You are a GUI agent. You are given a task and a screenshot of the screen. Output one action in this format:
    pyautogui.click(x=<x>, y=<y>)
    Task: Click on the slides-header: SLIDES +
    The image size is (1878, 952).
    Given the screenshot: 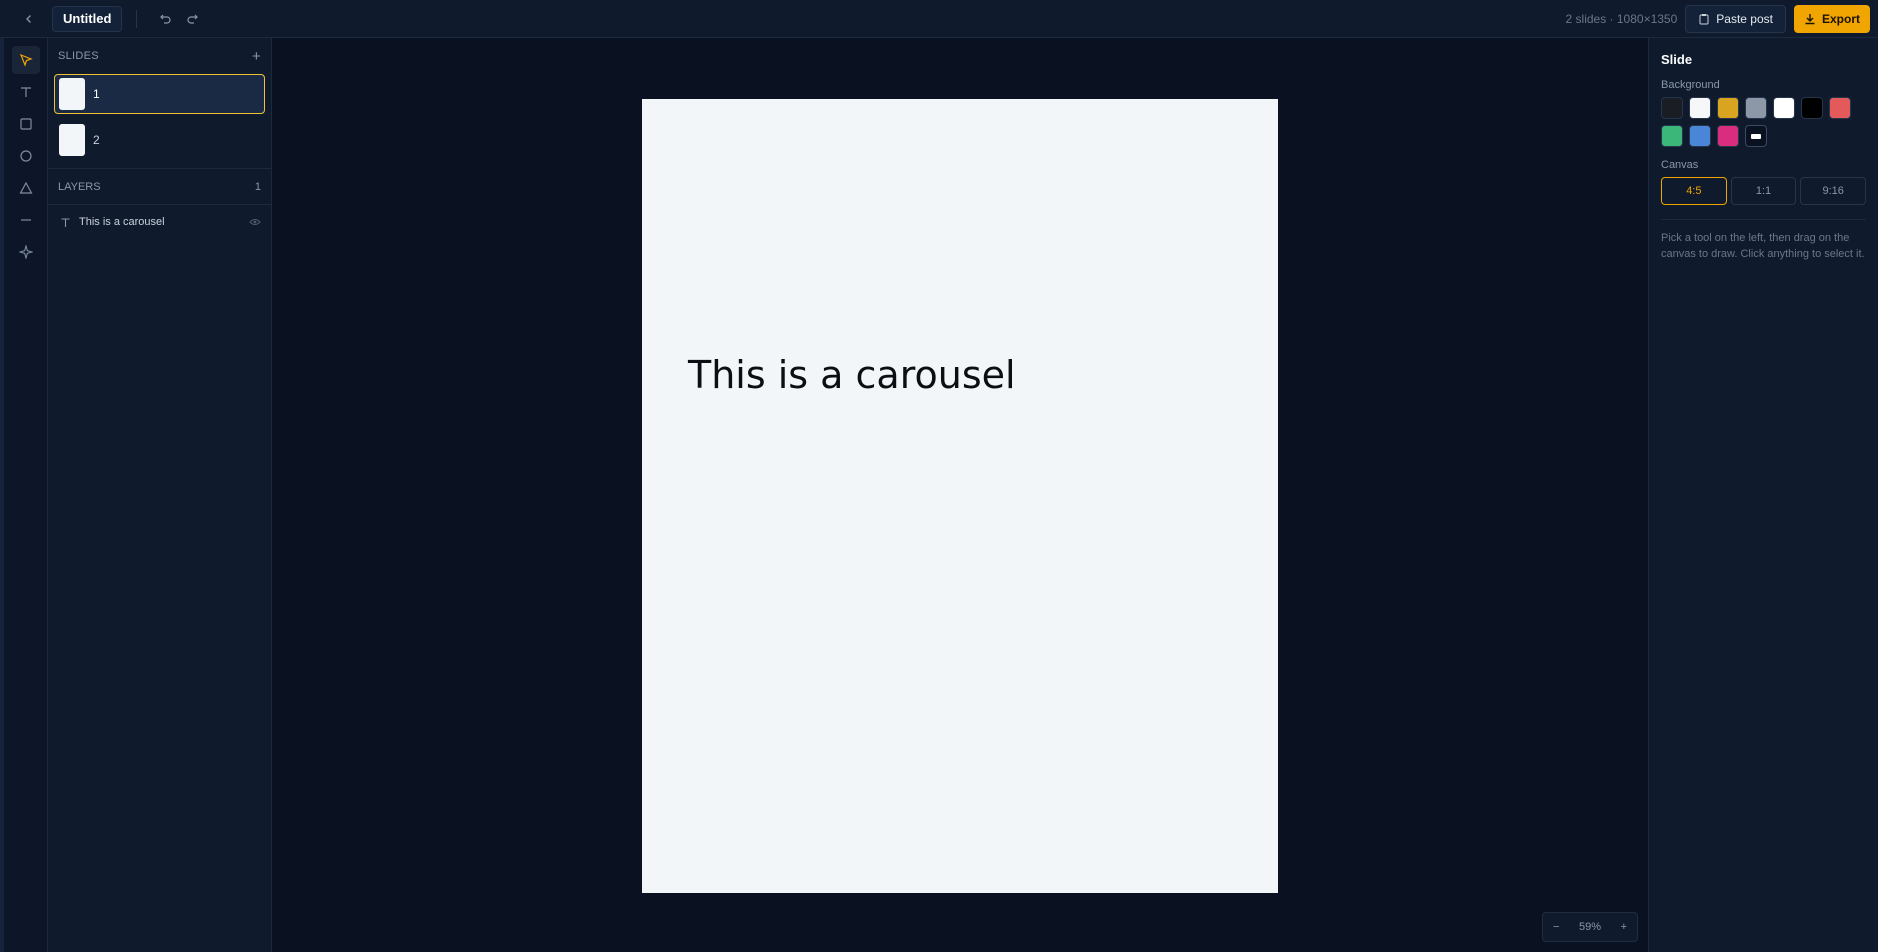 What is the action you would take?
    pyautogui.click(x=159, y=56)
    